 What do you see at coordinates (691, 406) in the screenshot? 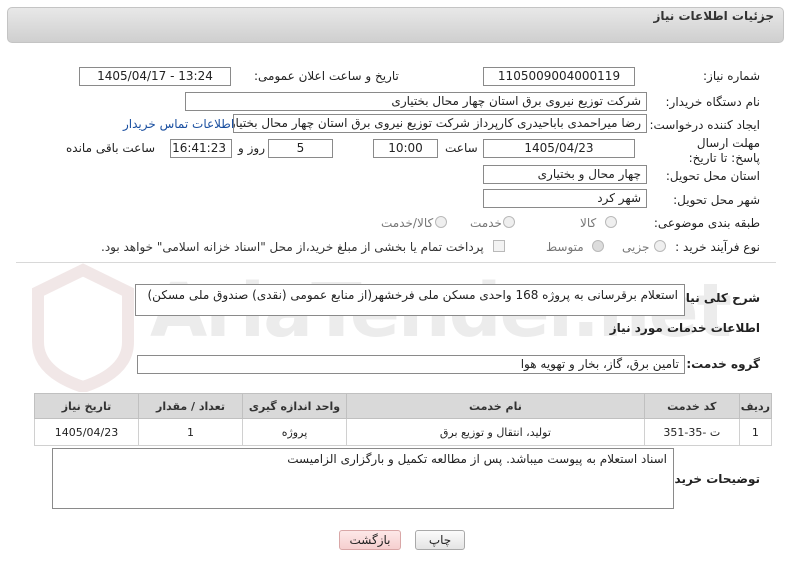
I see `col-header-service-code: کد خدمت` at bounding box center [691, 406].